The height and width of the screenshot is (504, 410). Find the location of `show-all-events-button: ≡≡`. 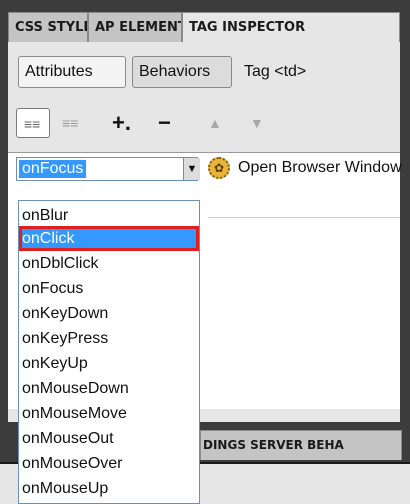

show-all-events-button: ≡≡ is located at coordinates (70, 123).